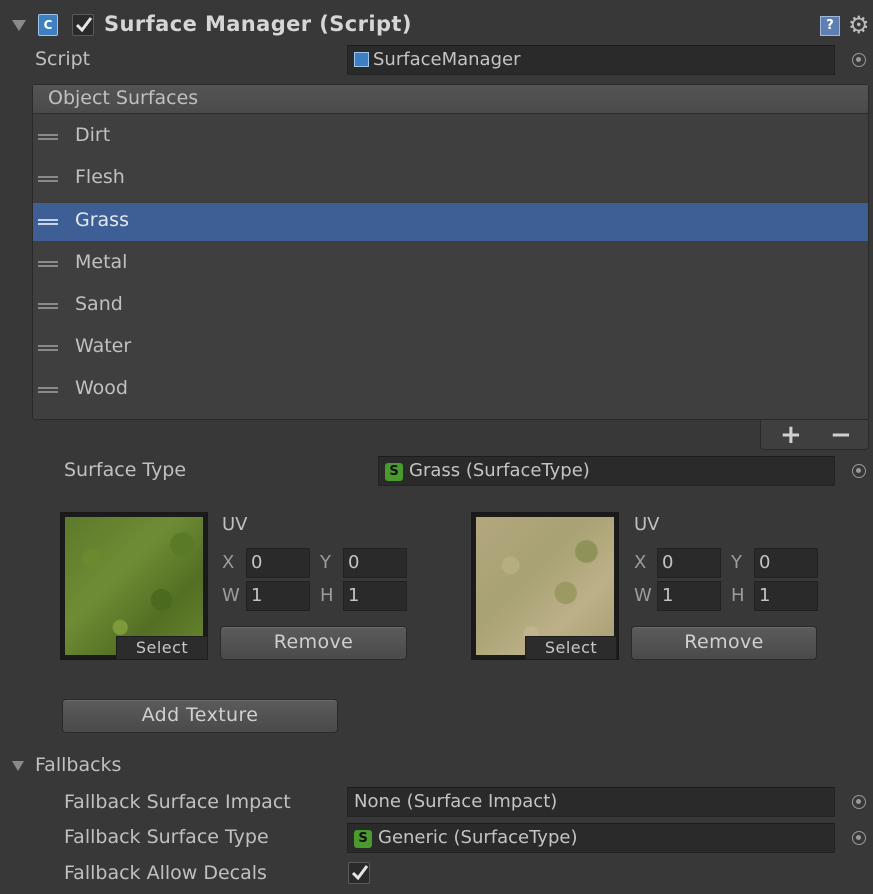  Describe the element at coordinates (859, 25) in the screenshot. I see `gear-icon: ⚙` at that location.